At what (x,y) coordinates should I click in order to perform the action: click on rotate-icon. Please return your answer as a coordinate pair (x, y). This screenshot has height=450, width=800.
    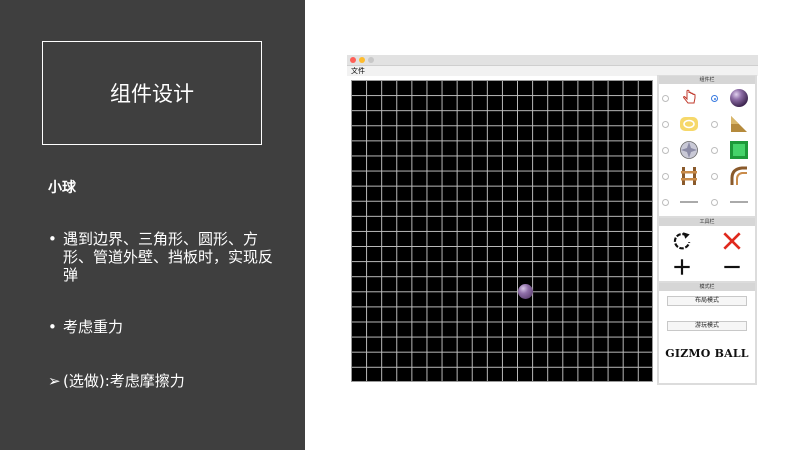
    Looking at the image, I should click on (682, 241).